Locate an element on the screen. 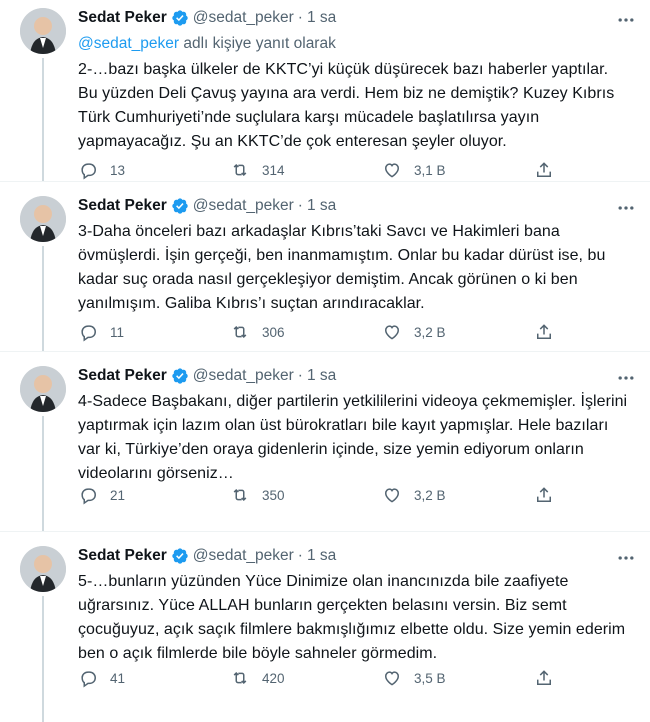  retweet-count: 350 is located at coordinates (273, 495).